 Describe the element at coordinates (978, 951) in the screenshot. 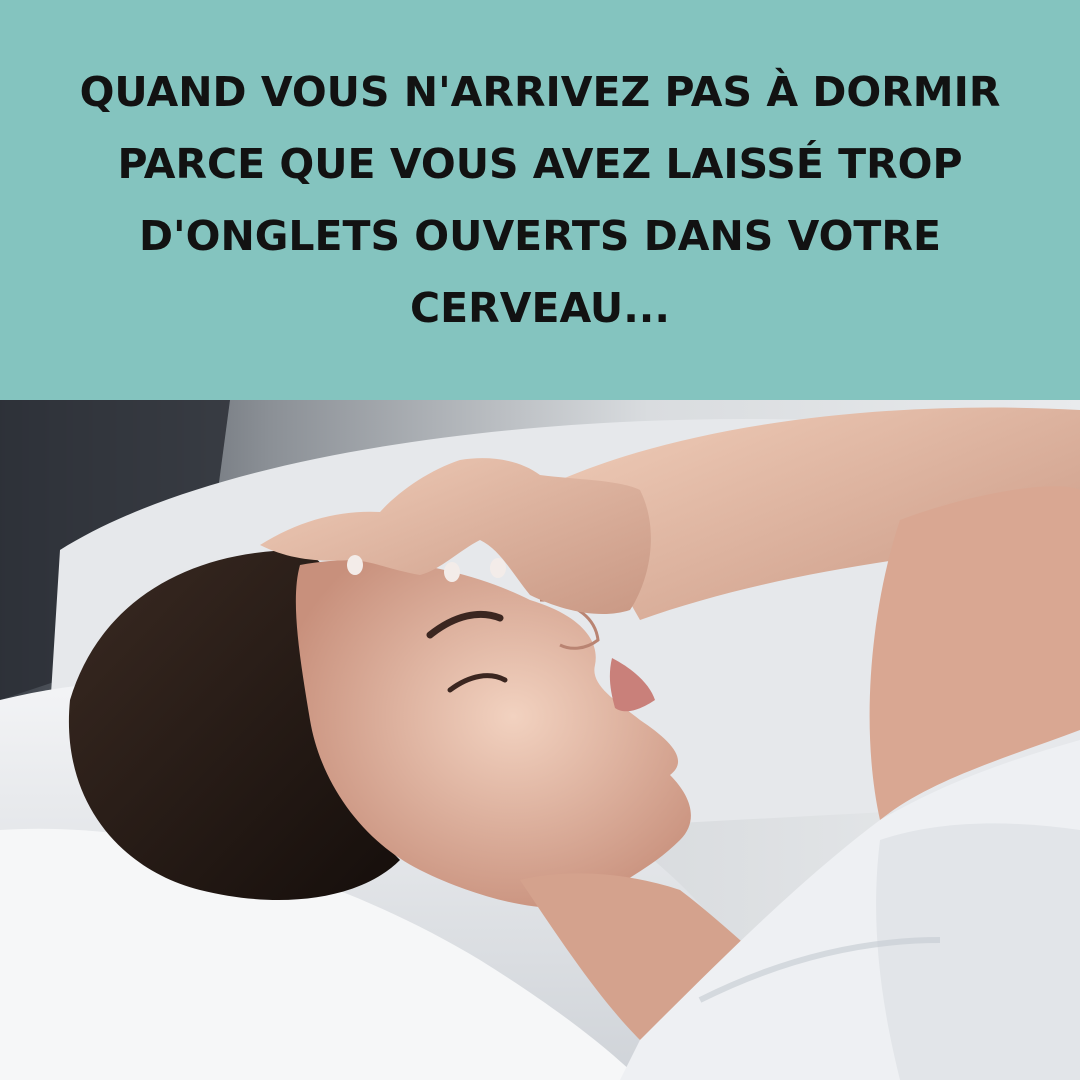

I see `duvet-fold` at that location.